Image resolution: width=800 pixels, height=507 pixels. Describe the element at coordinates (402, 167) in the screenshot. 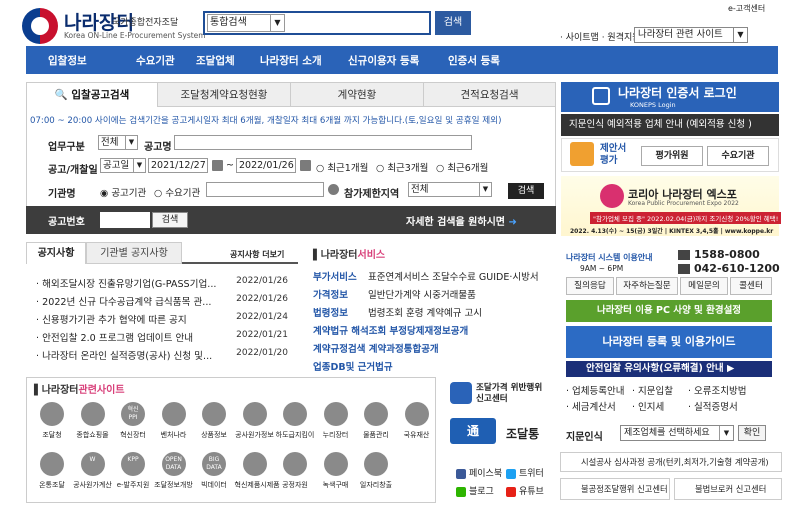

I see `period-3month-radio: ○ 최근3개월` at that location.